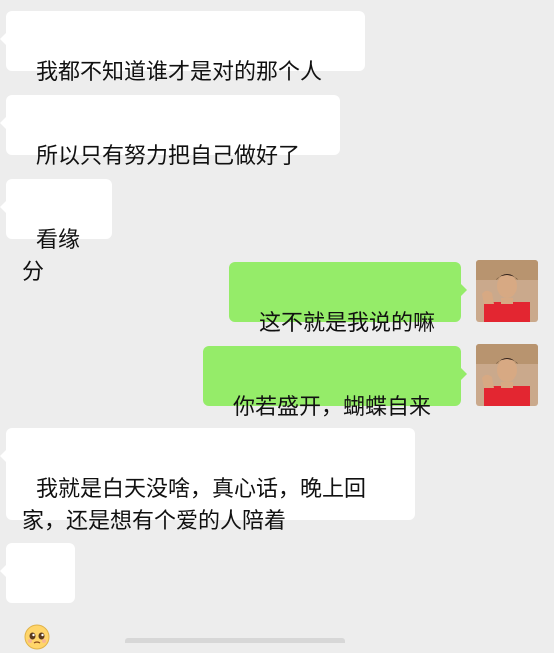 The width and height of the screenshot is (554, 653). Describe the element at coordinates (335, 383) in the screenshot. I see `message-bubble-outgoing: 你若盛开，蝴蝶自来` at that location.